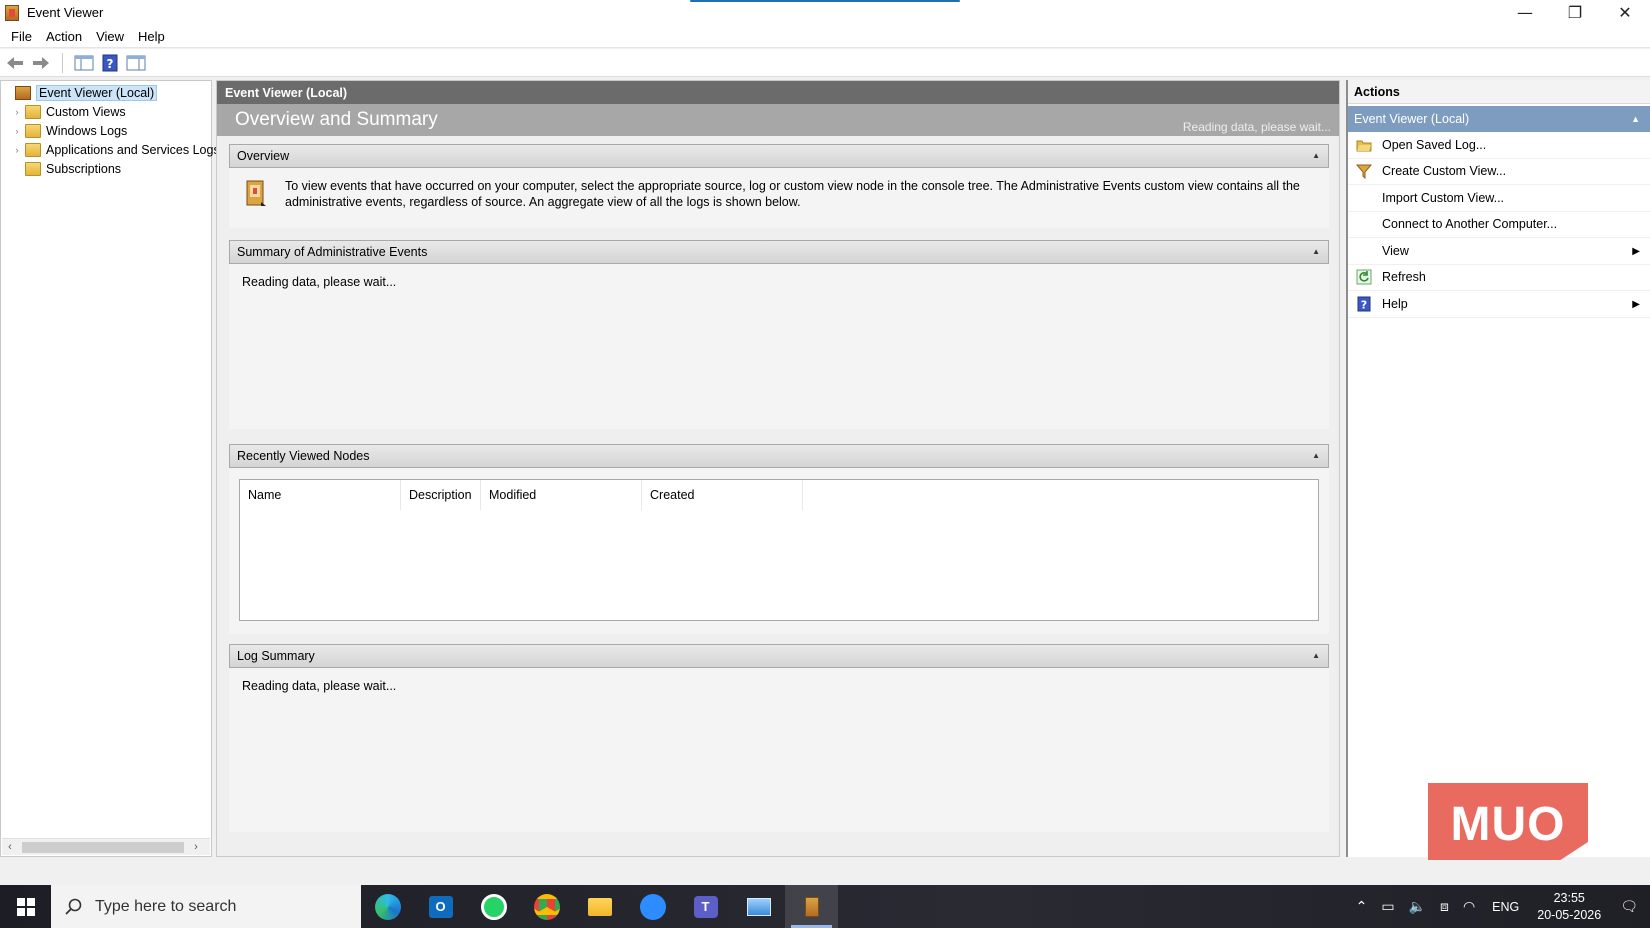 The image size is (1650, 928). I want to click on zoom-icon, so click(652, 906).